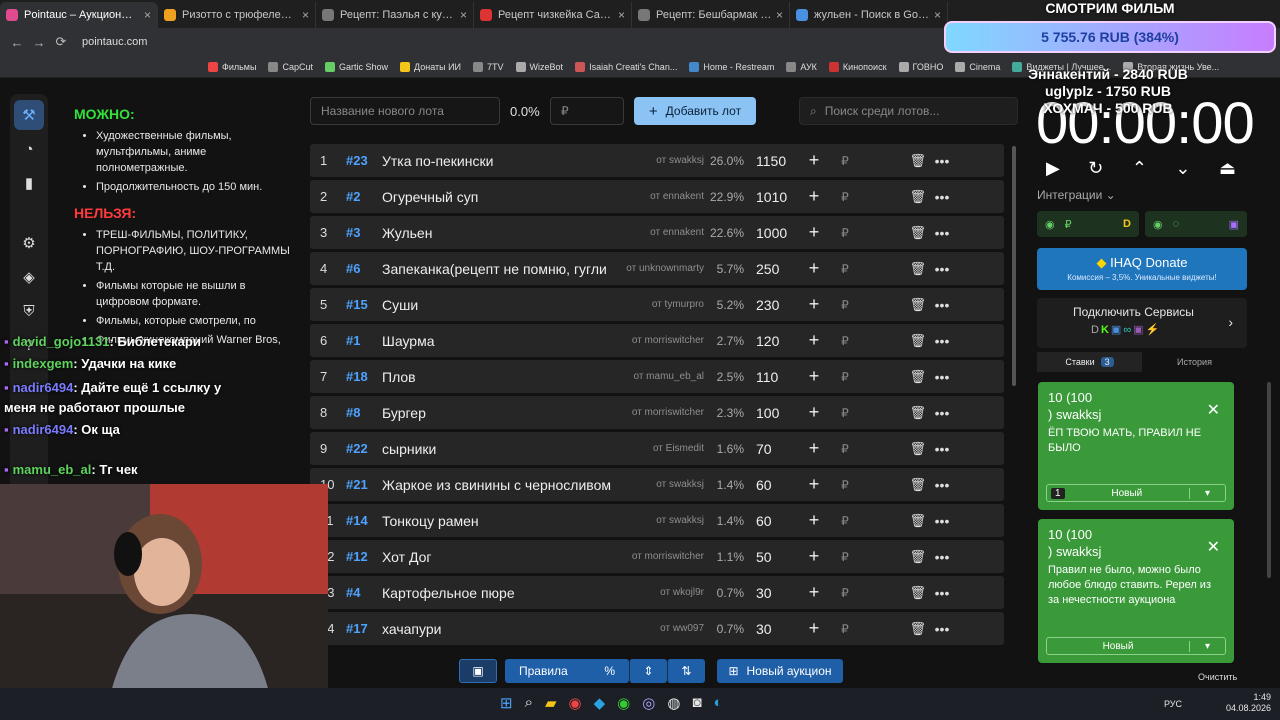 This screenshot has height=720, width=1280. I want to click on lot-name: Огуречный суп, so click(497, 197).